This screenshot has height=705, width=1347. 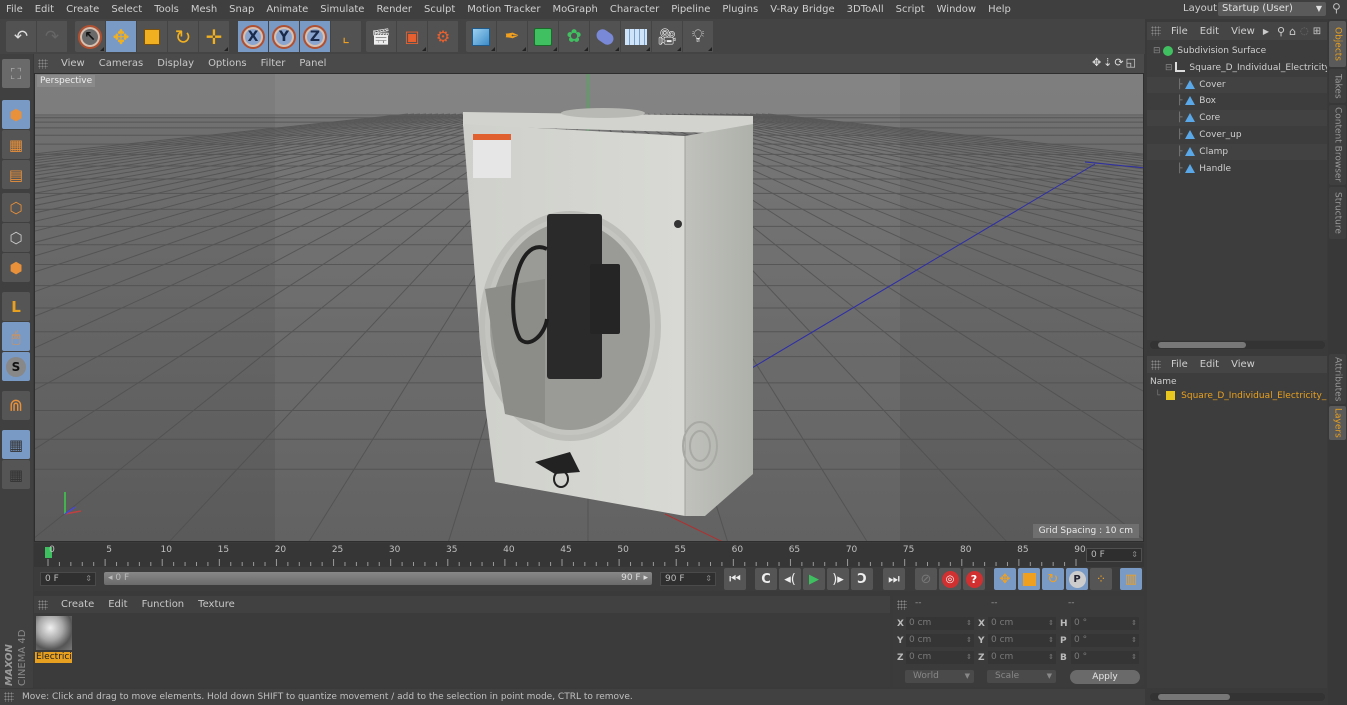 What do you see at coordinates (378, 578) in the screenshot?
I see `frame-range-slider: ◂ 0 F 90 F ▸` at bounding box center [378, 578].